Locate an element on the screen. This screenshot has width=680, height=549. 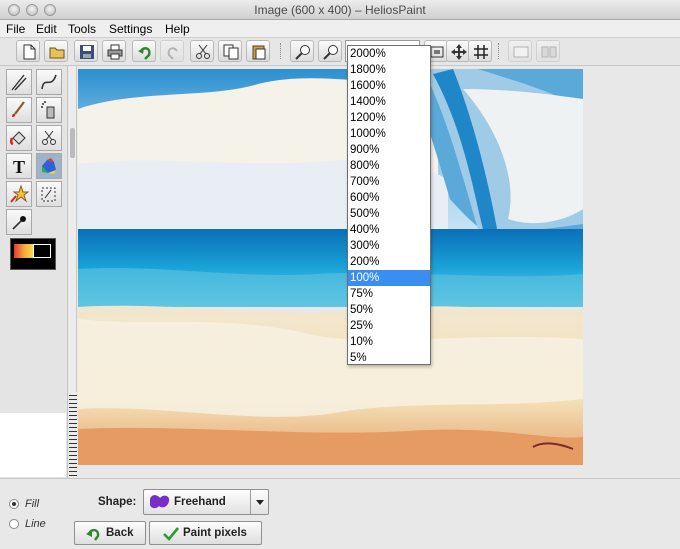
tool-select-cut is located at coordinates (49, 138).